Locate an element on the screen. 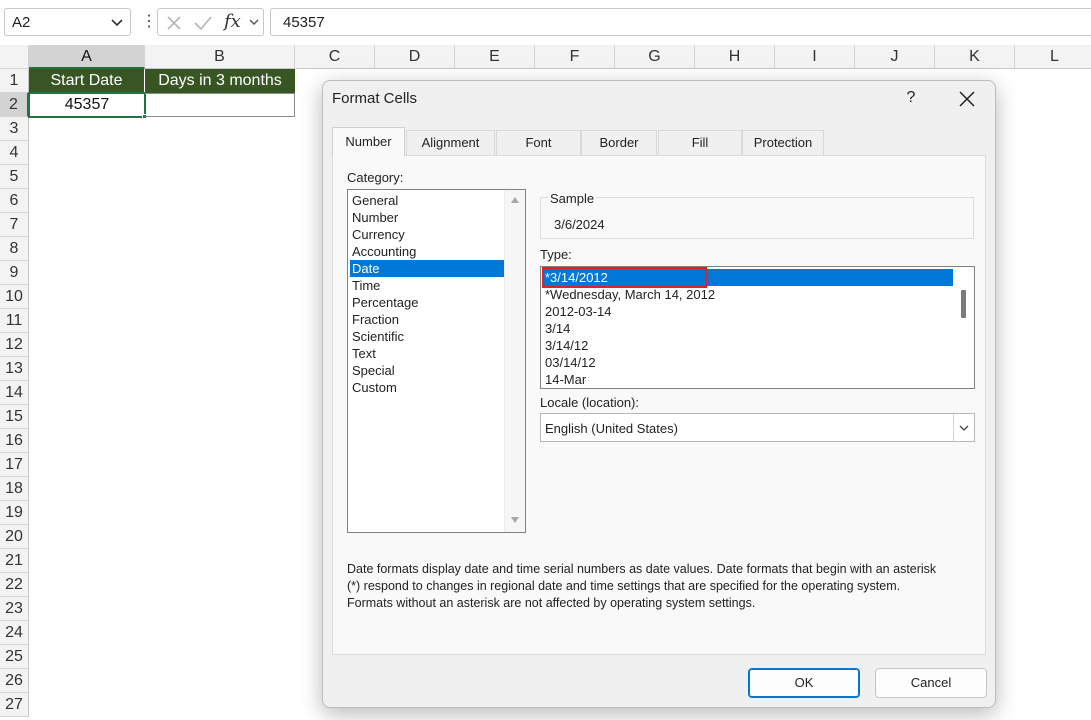 This screenshot has height=720, width=1091. row-header-17: 17 is located at coordinates (14, 465).